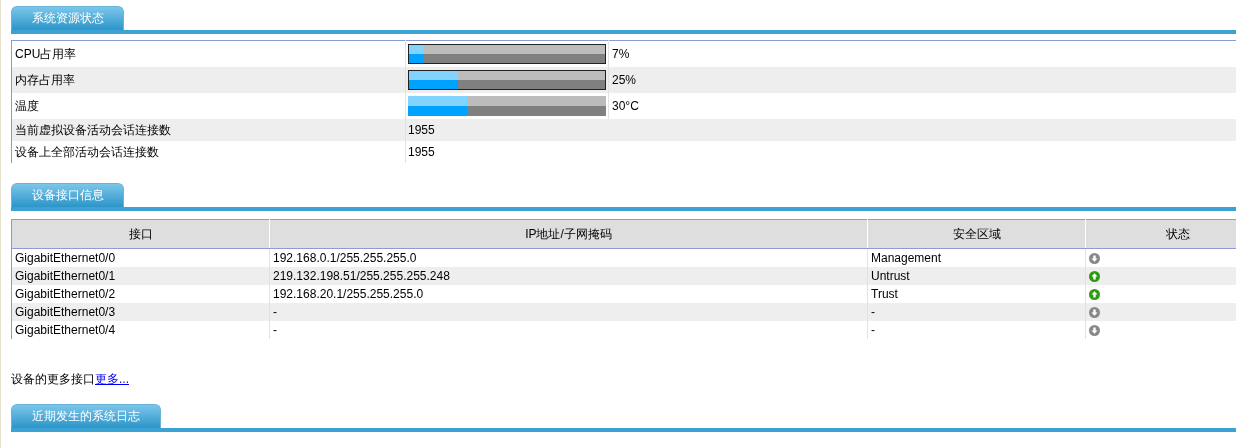 The image size is (1236, 448). What do you see at coordinates (568, 276) in the screenshot?
I see `table-cell: 219.132.198.51/255.255.255.248` at bounding box center [568, 276].